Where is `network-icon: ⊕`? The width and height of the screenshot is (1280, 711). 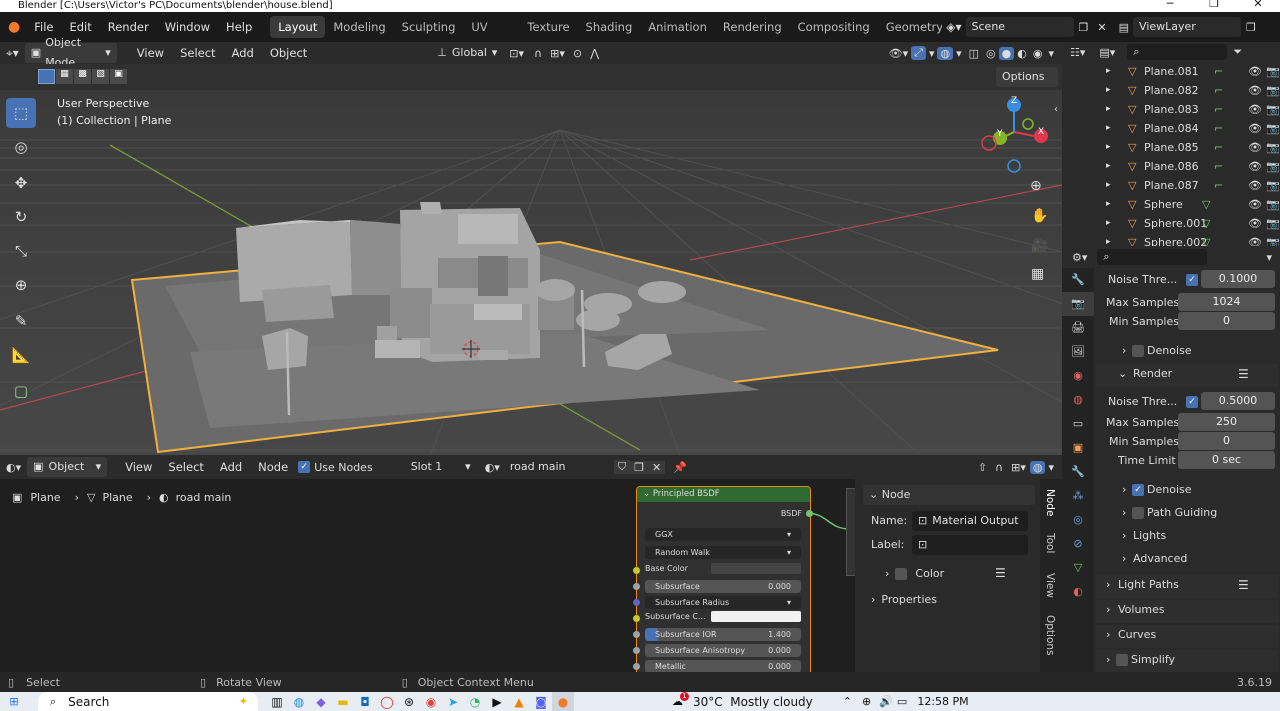 network-icon: ⊕ is located at coordinates (866, 701).